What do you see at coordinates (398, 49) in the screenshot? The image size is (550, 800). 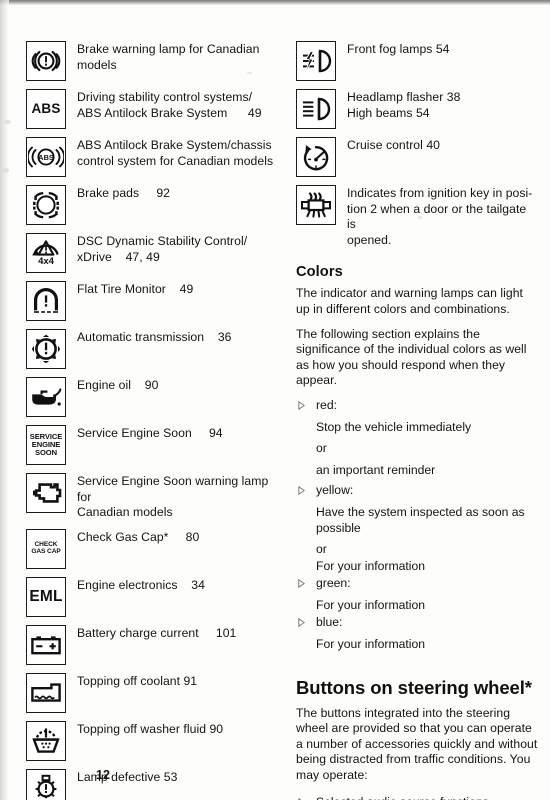 I see `entry-description: Front fog lamps 54` at bounding box center [398, 49].